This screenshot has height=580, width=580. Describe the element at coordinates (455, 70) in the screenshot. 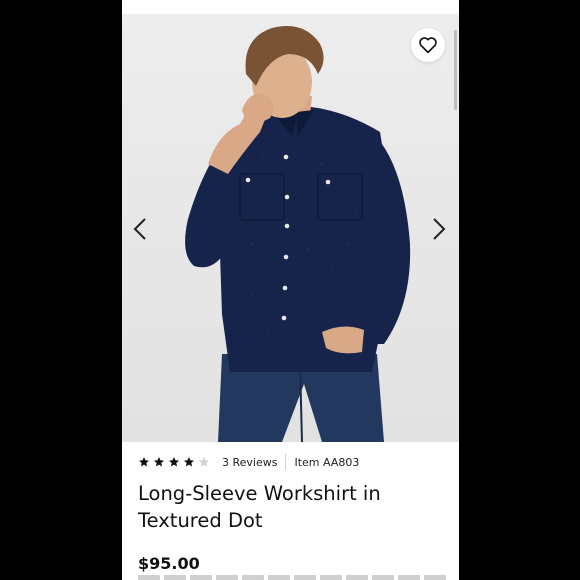

I see `scrollbar-thumb` at that location.